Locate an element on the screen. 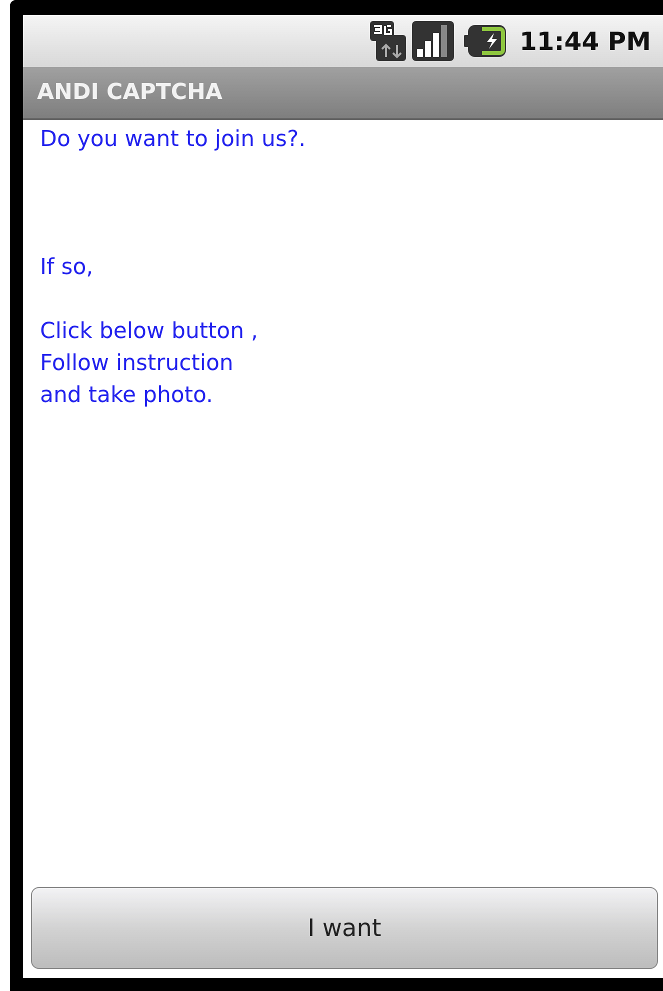 This screenshot has height=991, width=663. signal-icon is located at coordinates (433, 41).